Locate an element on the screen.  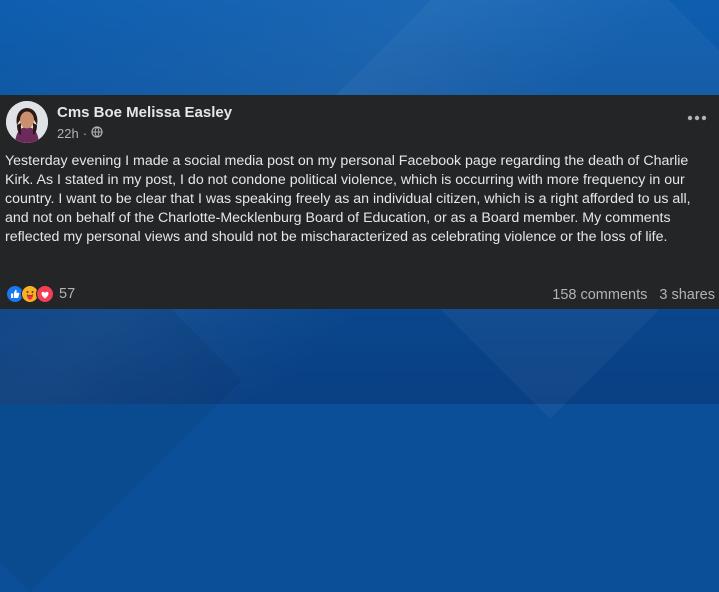
post-stats: 158 comments 3 shares is located at coordinates (633, 295).